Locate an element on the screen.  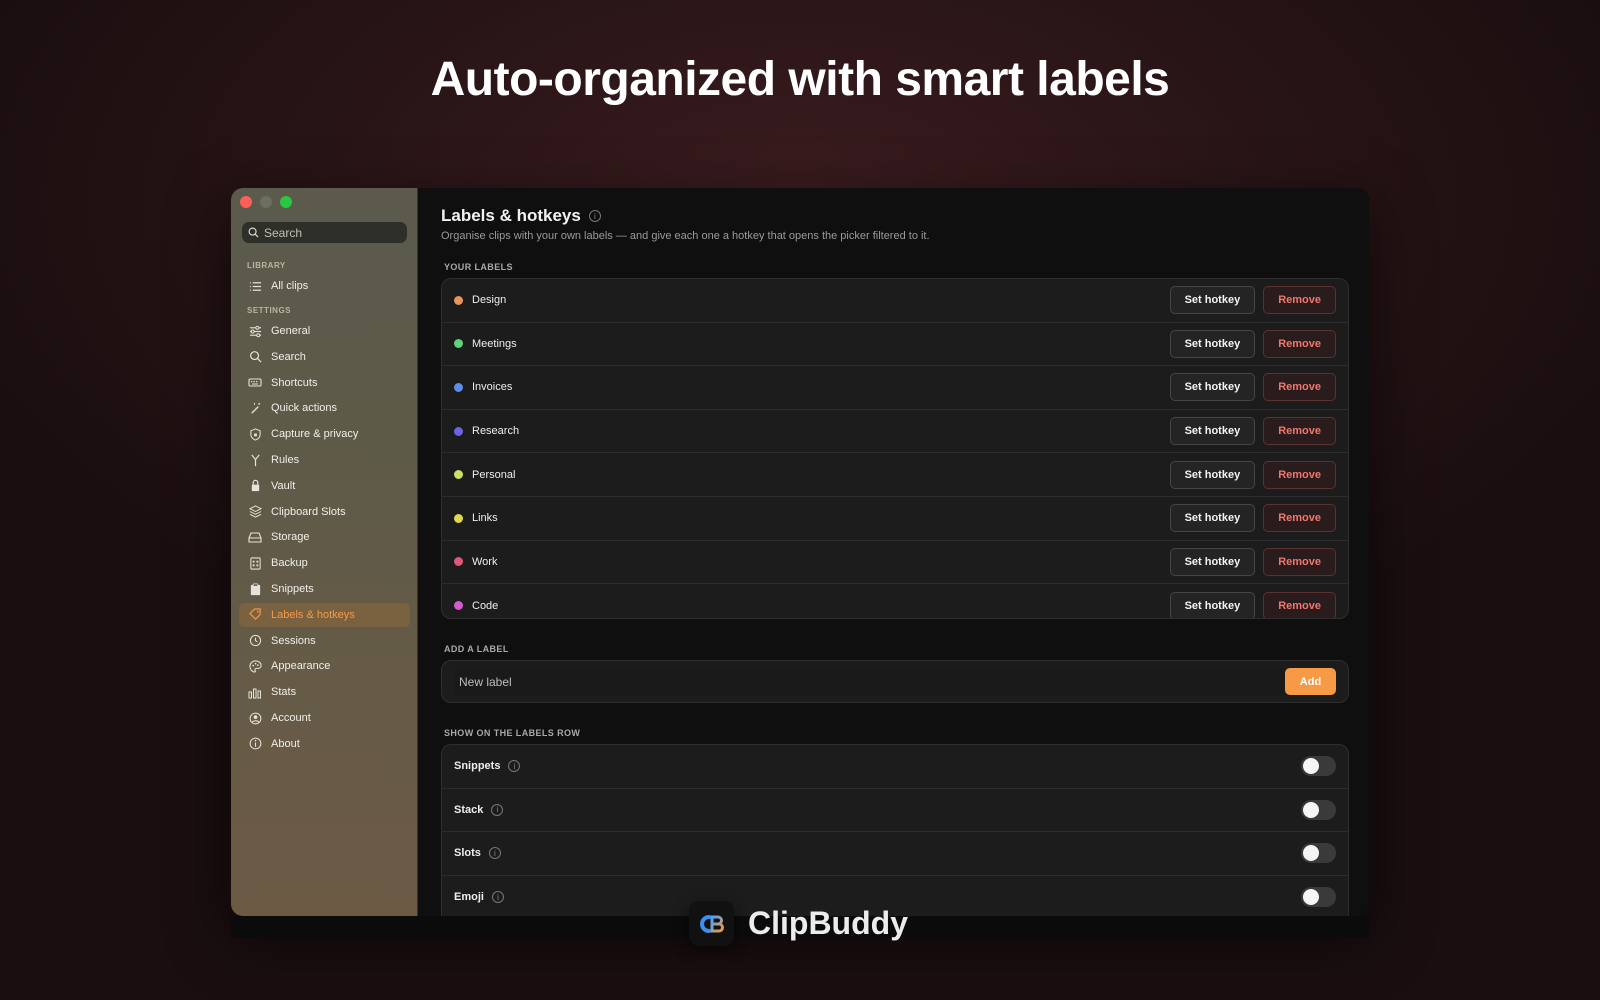
label-row: Personal Set hotkey Remove is located at coordinates (895, 475).